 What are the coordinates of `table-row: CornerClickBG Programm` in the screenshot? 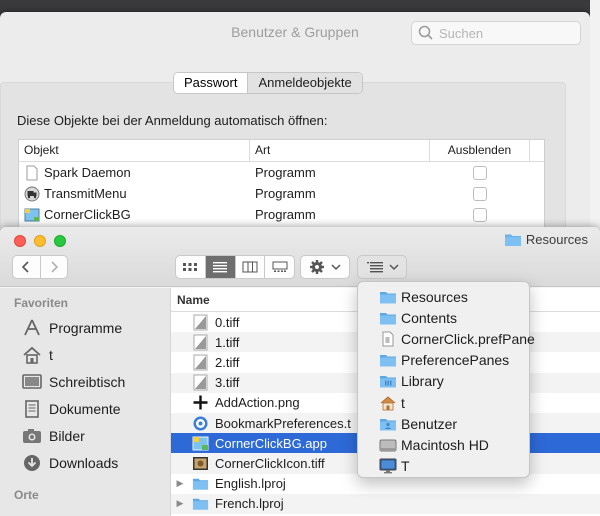 It's located at (281, 214).